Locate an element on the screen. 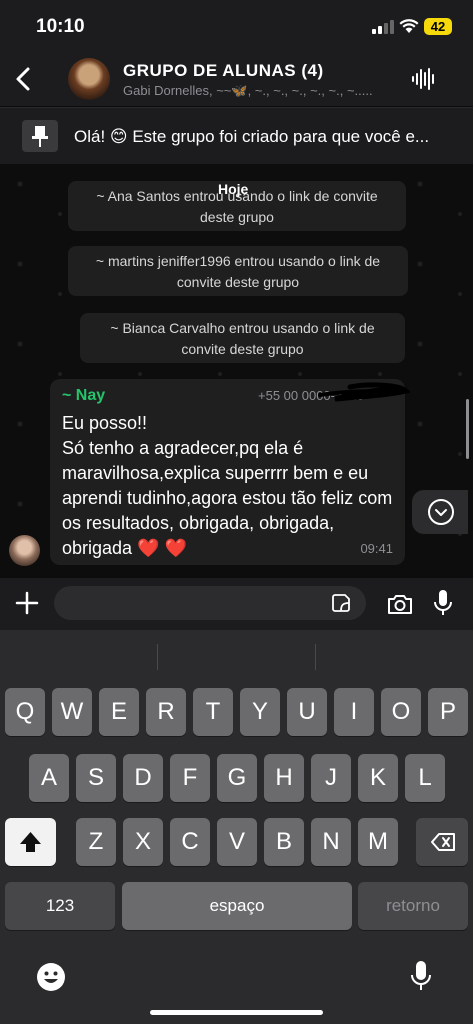 This screenshot has height=1024, width=473. day-label: Hoje is located at coordinates (233, 189).